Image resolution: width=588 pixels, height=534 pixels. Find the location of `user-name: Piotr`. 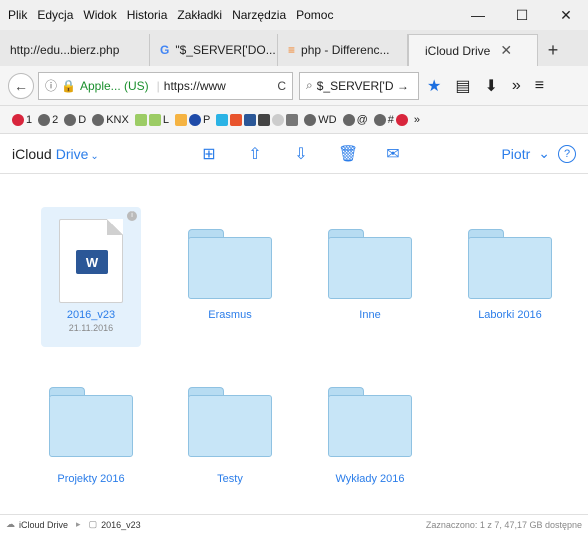

user-name: Piotr is located at coordinates (516, 153).